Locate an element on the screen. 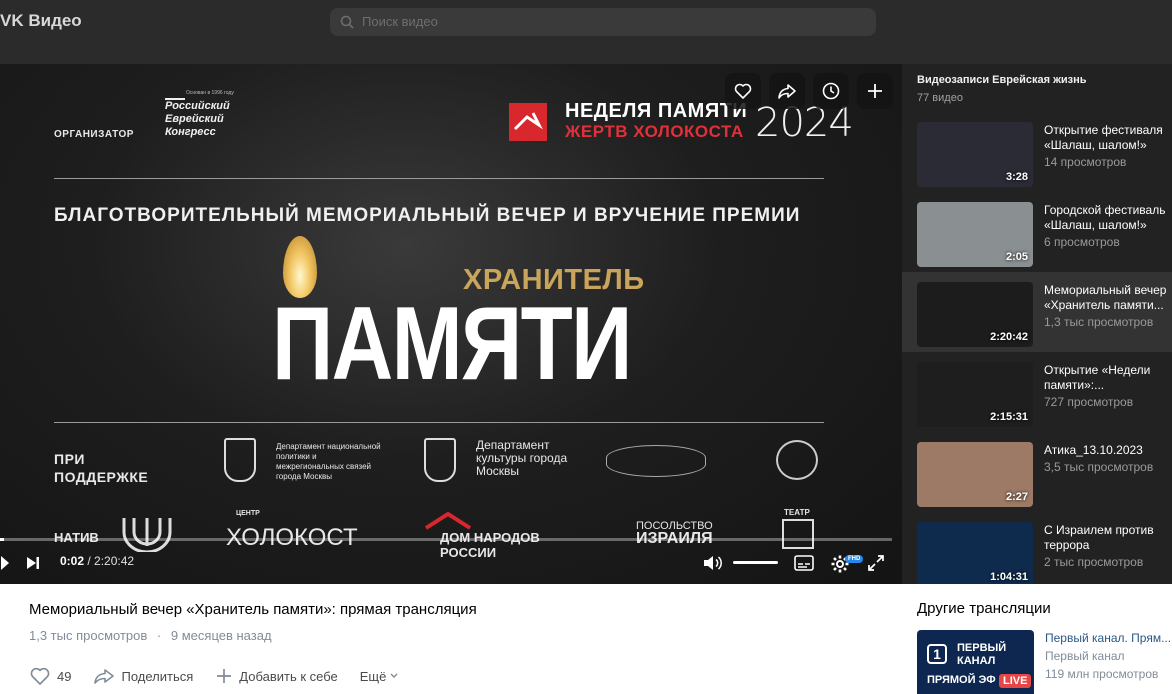  house-roof-icon is located at coordinates (448, 521).